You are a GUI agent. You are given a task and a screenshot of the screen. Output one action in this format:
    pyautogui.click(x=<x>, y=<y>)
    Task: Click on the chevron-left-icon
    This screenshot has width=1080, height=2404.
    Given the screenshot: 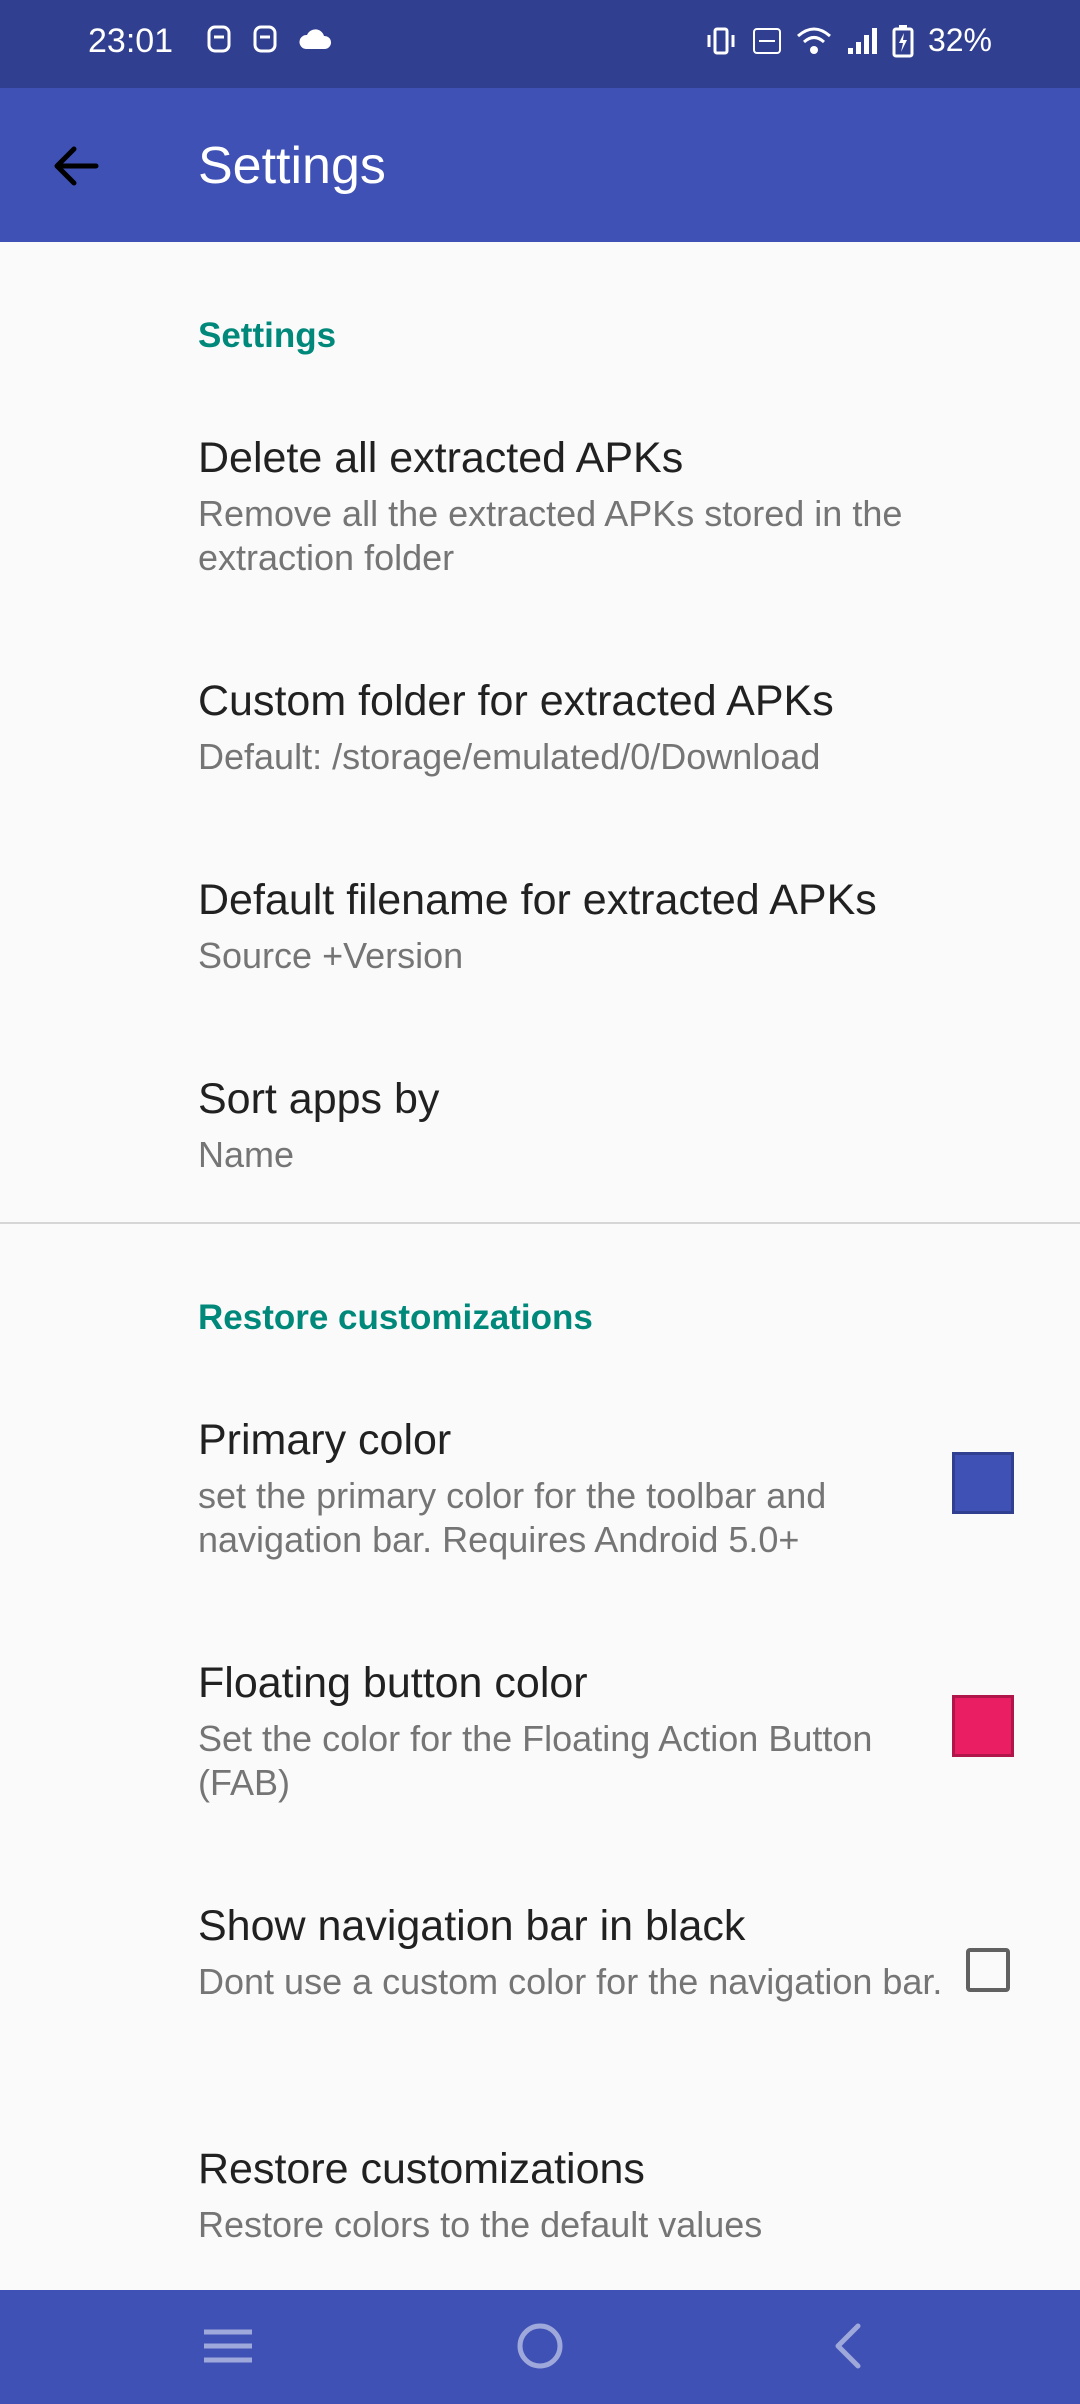 What is the action you would take?
    pyautogui.click(x=850, y=2346)
    